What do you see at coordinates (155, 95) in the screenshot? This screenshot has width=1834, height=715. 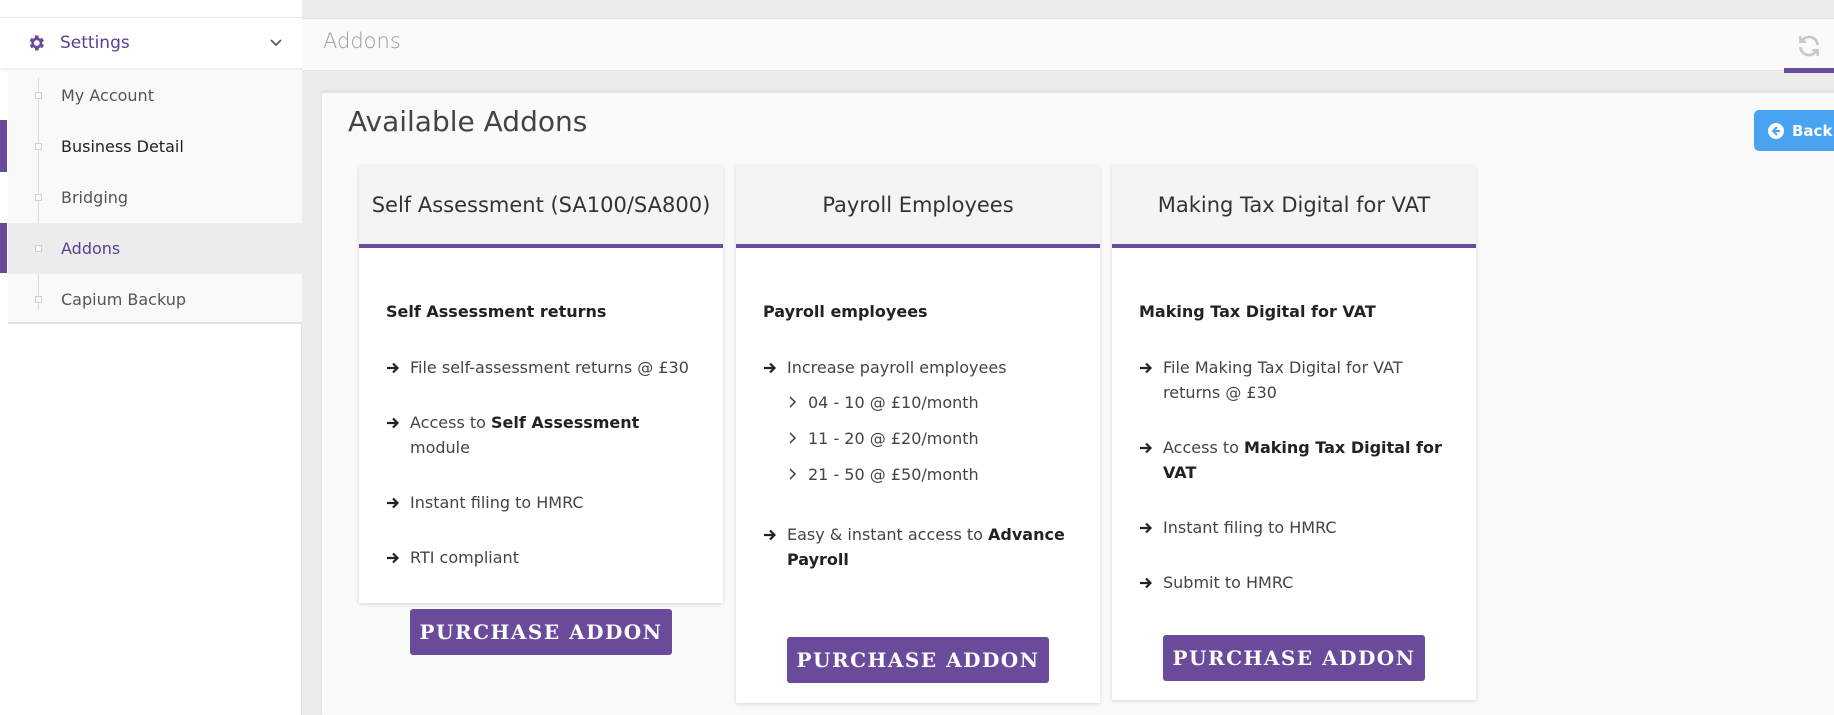 I see `sidebar-item-my-account: My Account` at bounding box center [155, 95].